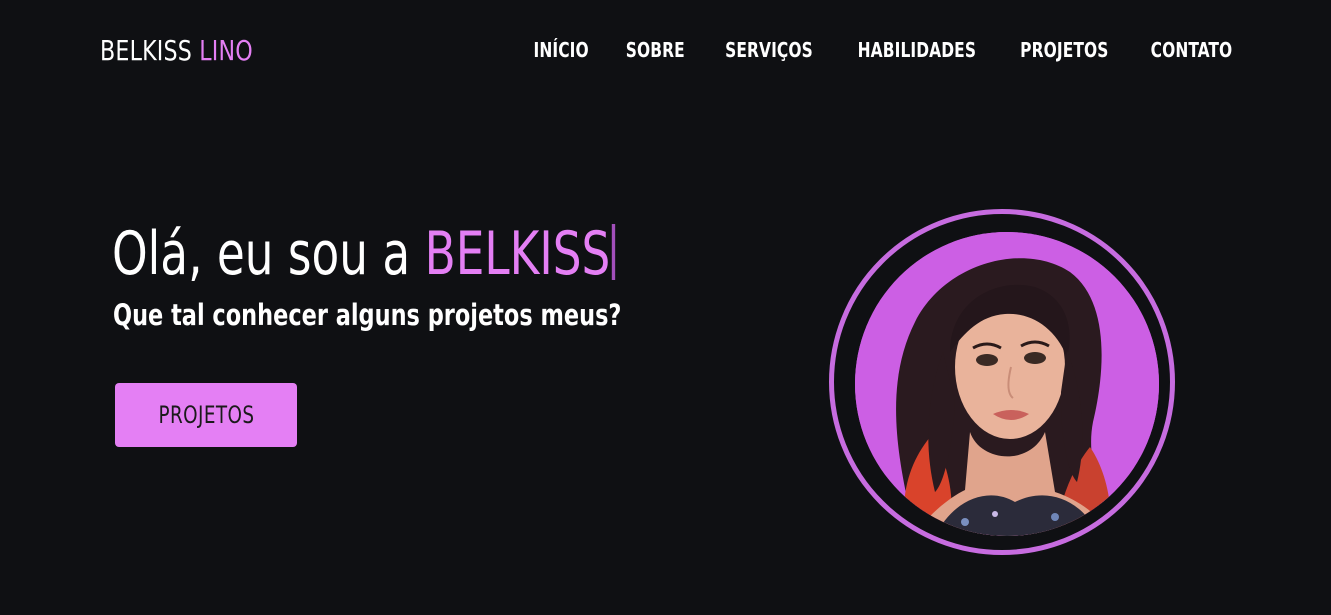 The height and width of the screenshot is (615, 1331). I want to click on site-logo: BELKISS LINO, so click(176, 51).